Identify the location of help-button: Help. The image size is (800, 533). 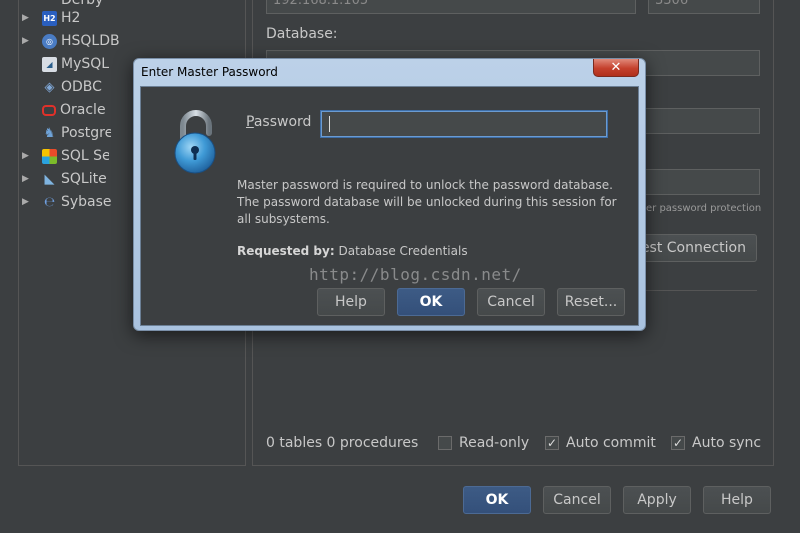
(737, 500).